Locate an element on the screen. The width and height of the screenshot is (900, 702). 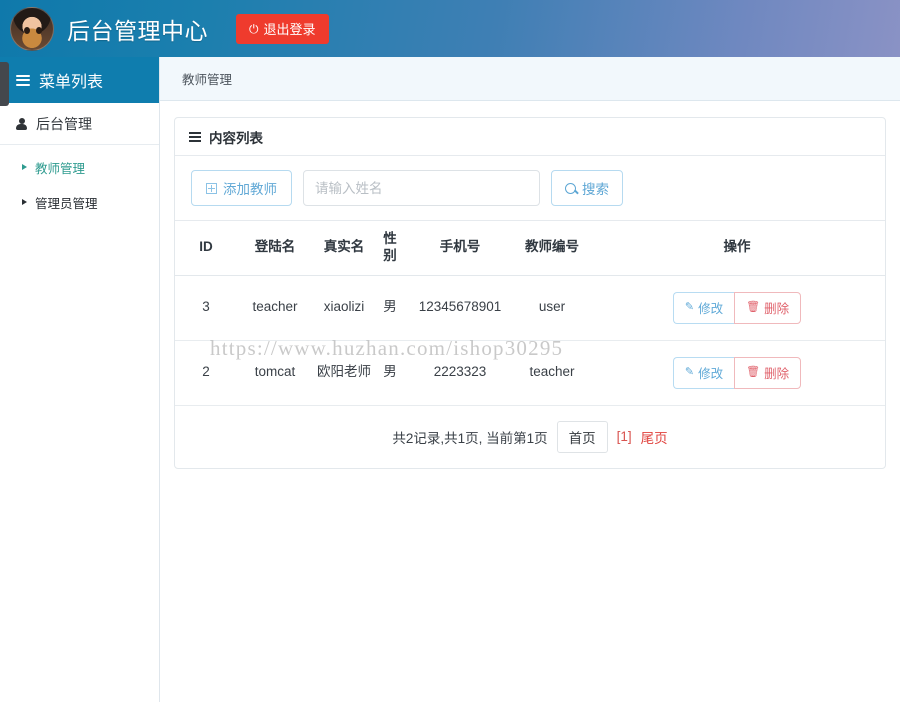
sidebar-item-admin-management: 管理员管理 is located at coordinates (79, 202).